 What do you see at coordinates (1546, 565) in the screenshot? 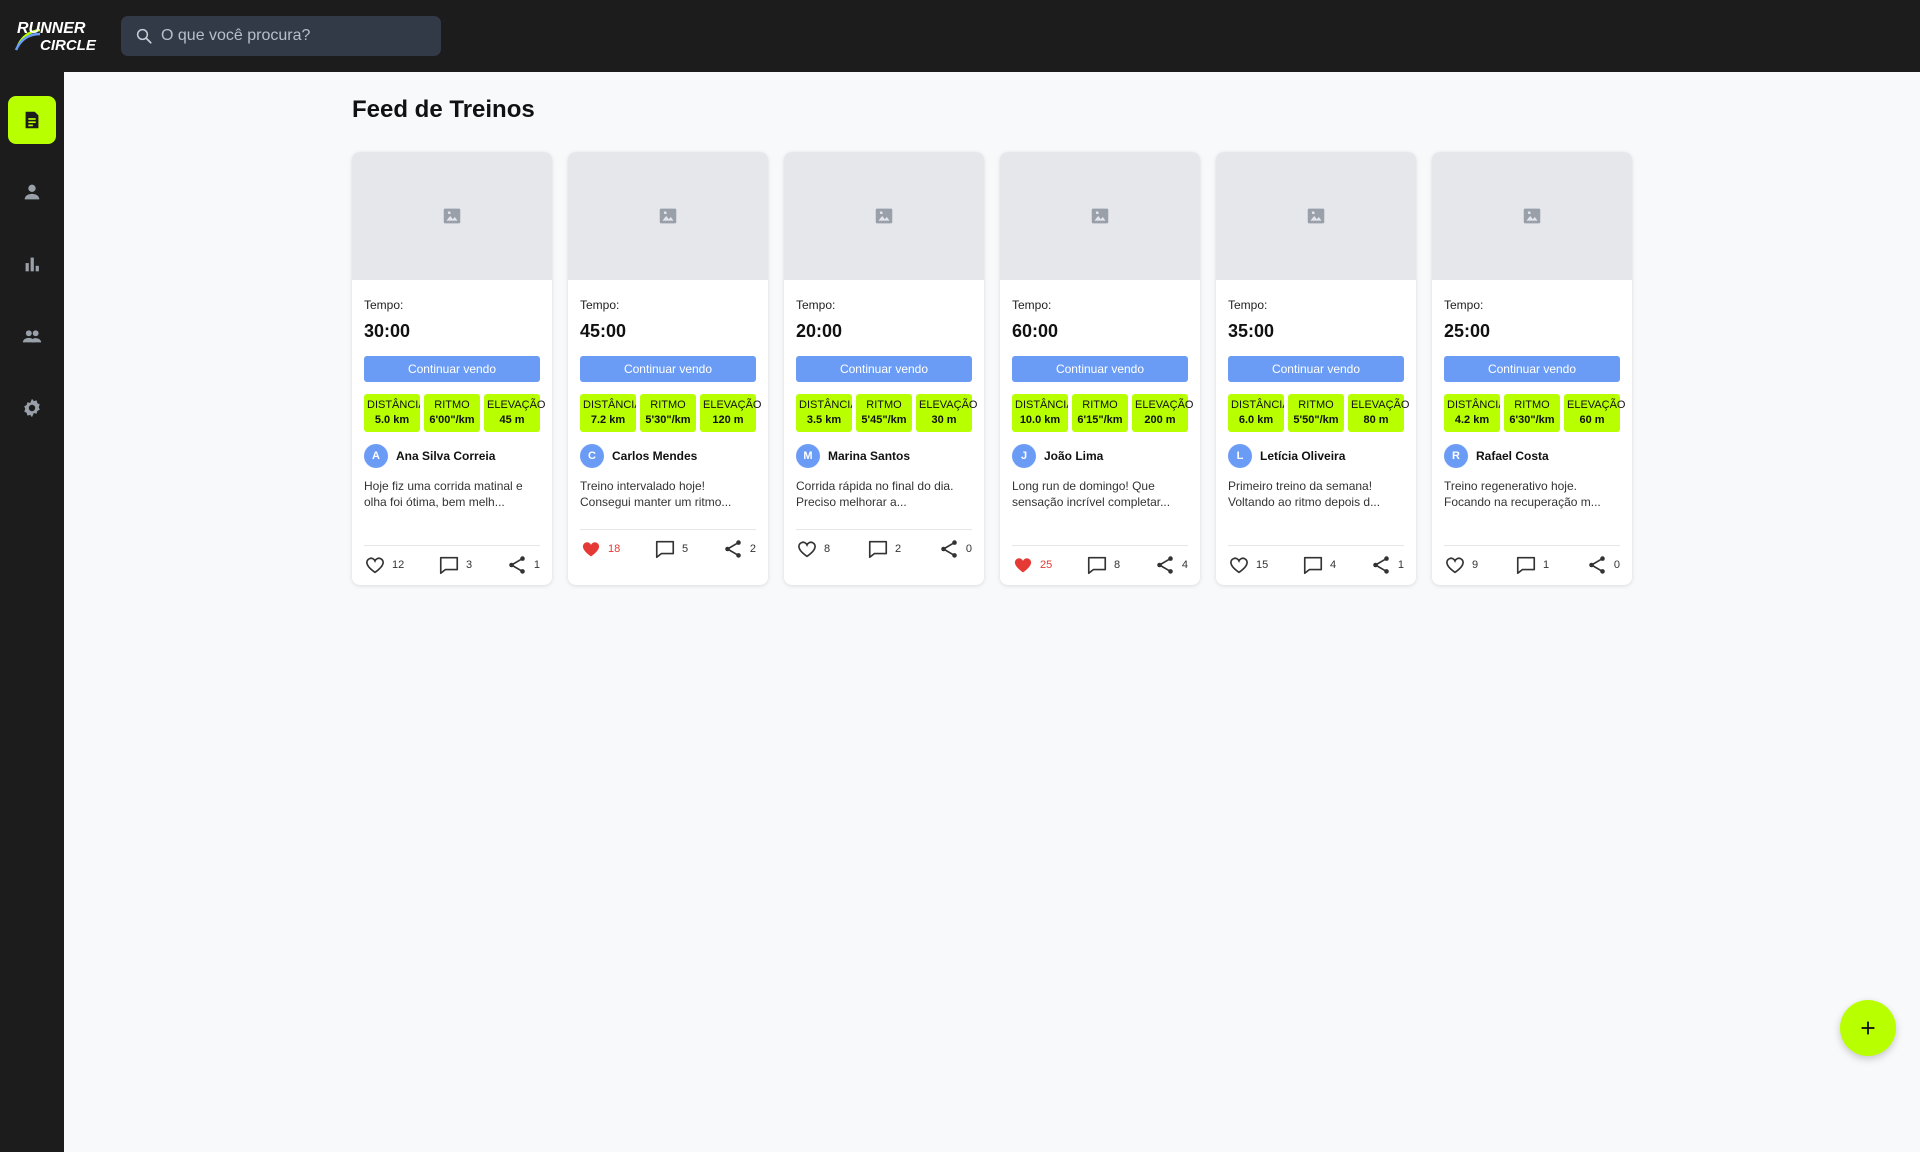
I see `comment-count: 1` at bounding box center [1546, 565].